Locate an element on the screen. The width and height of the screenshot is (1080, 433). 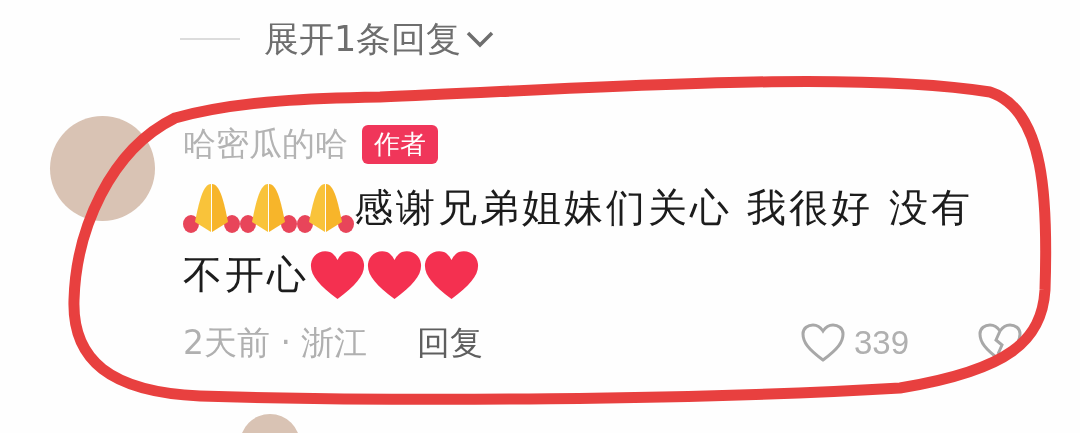
comment-text: 感谢兄弟姐妹们关心 我很好 没有 is located at coordinates (663, 208).